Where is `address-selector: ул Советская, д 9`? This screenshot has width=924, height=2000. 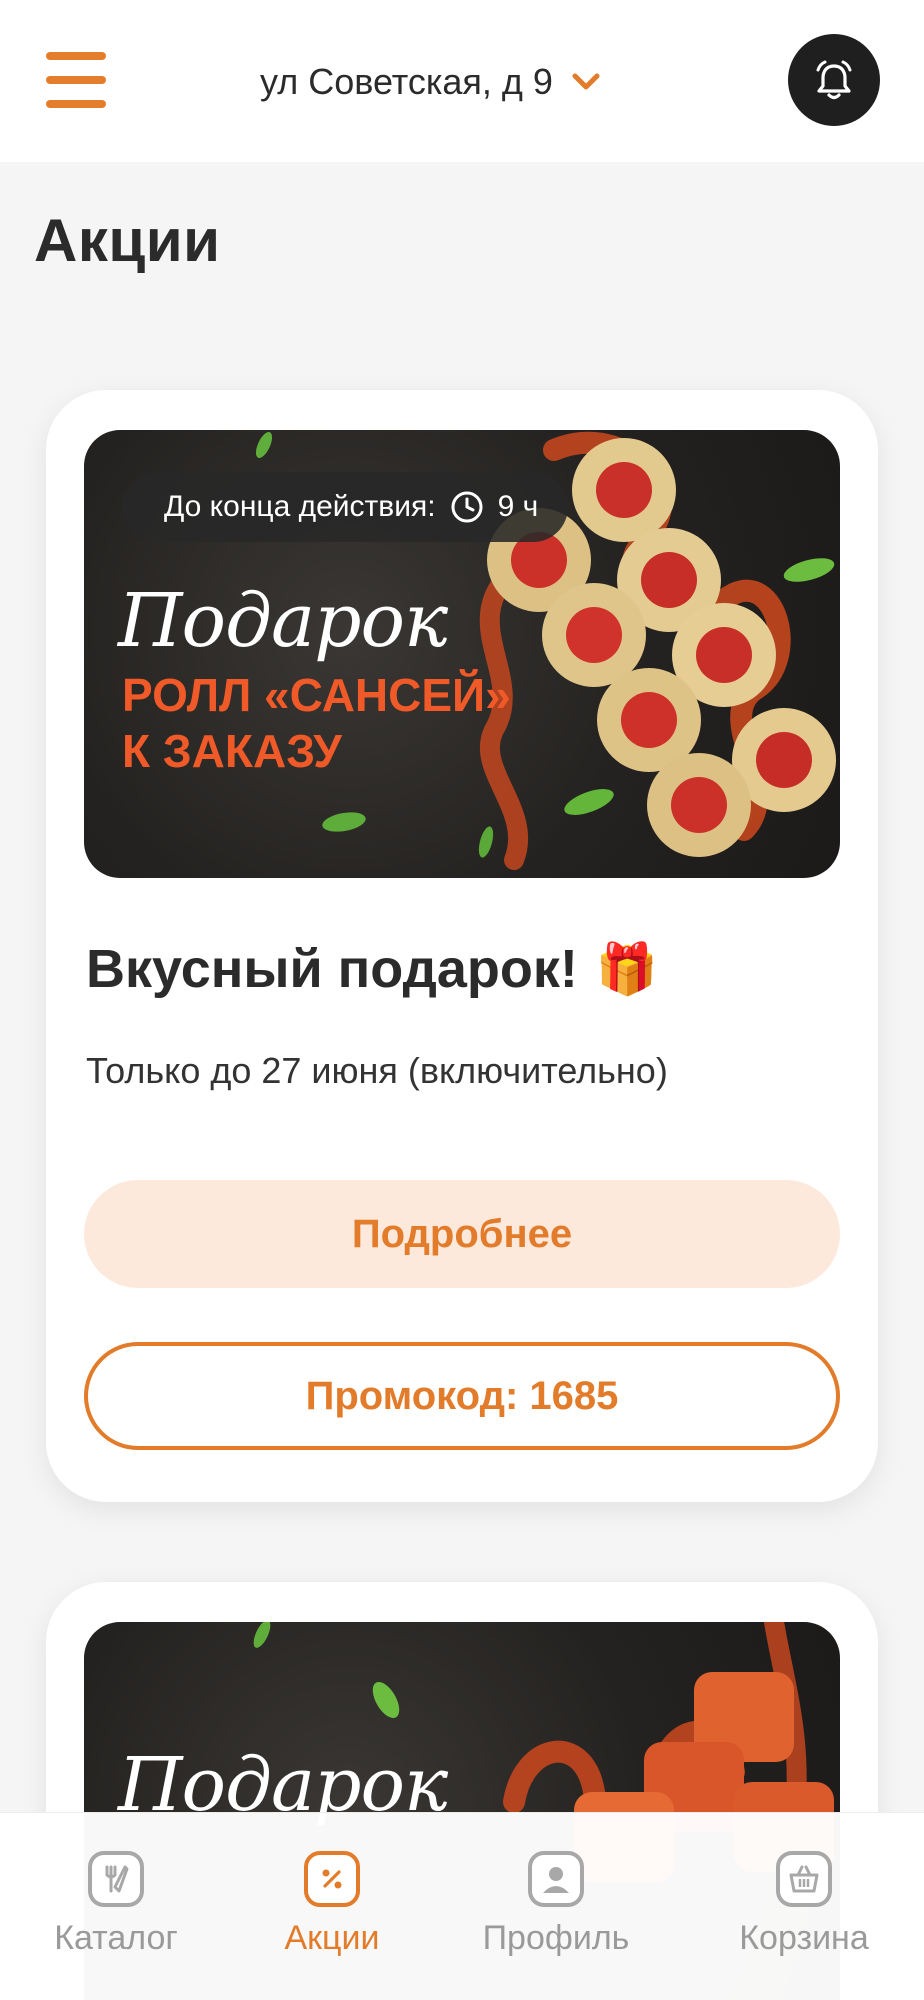 address-selector: ул Советская, д 9 is located at coordinates (430, 82).